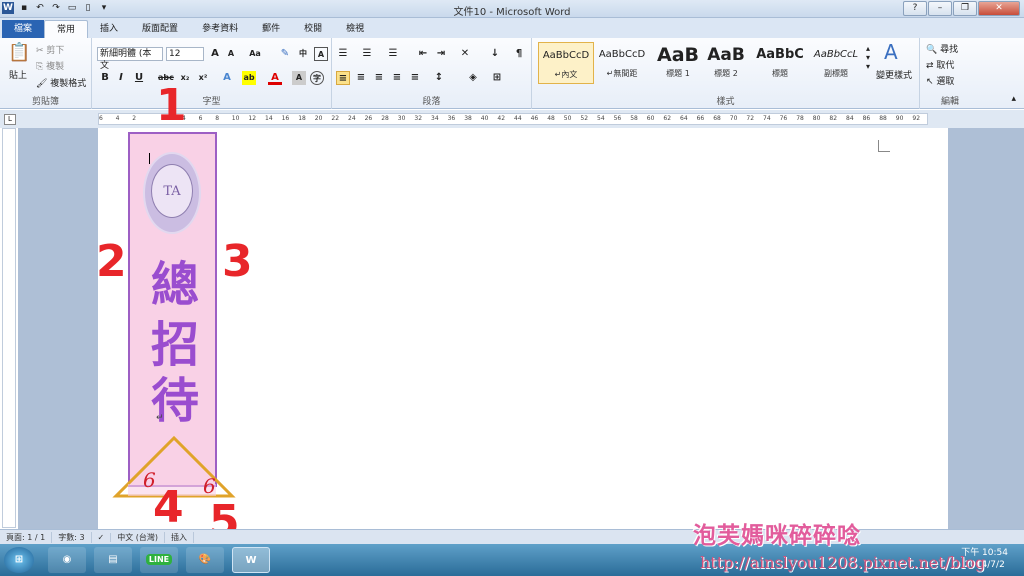 This screenshot has width=1024, height=576. Describe the element at coordinates (72, 537) in the screenshot. I see `word-count: 字數: 3` at that location.